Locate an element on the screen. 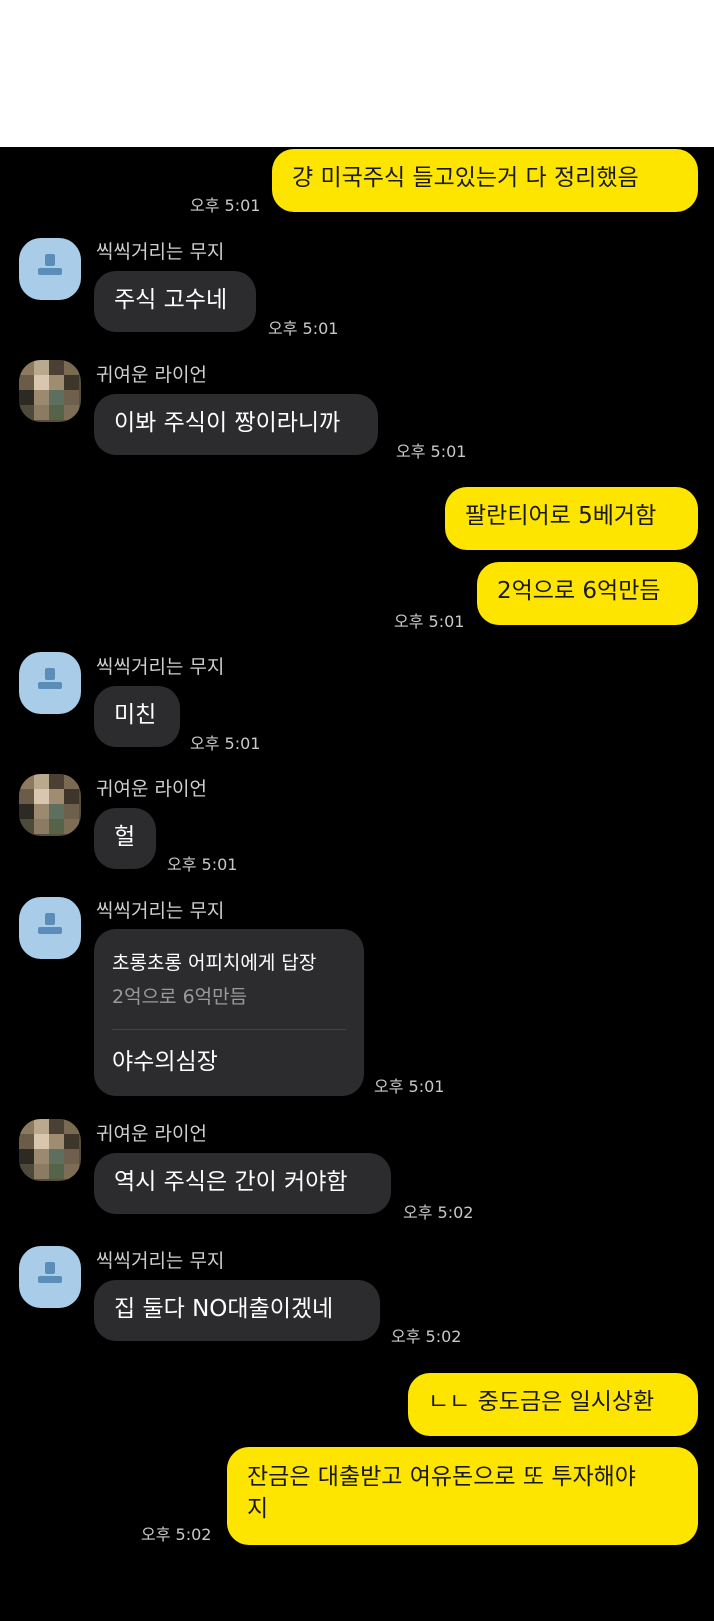 The width and height of the screenshot is (714, 1621). my-message-bubble: 걍 미국주식 들고있는거 다 정리했음 is located at coordinates (485, 180).